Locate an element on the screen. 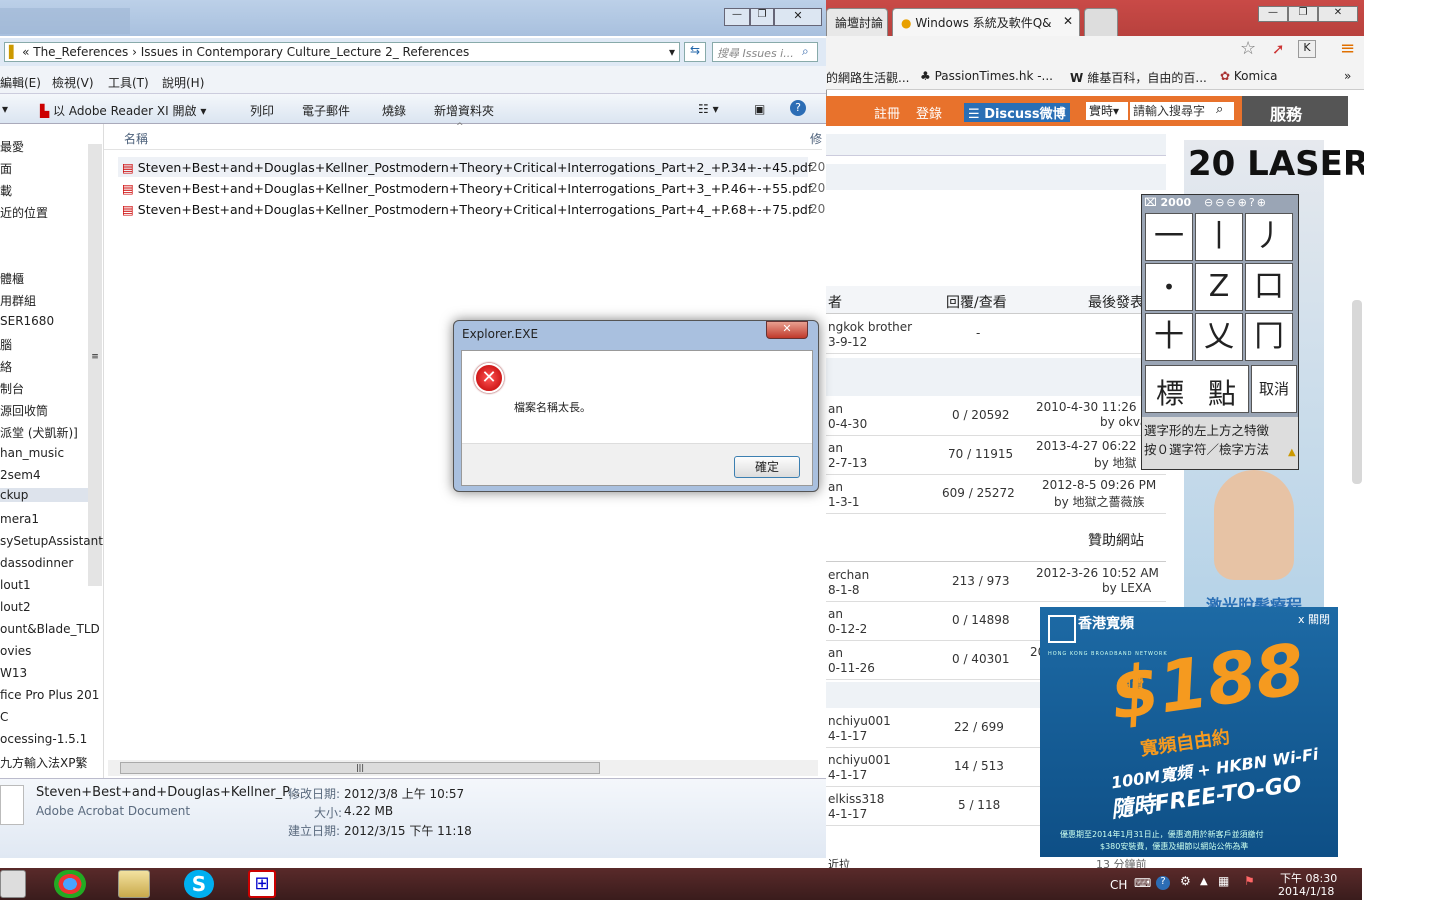  nav-item: 用群組 is located at coordinates (18, 300).